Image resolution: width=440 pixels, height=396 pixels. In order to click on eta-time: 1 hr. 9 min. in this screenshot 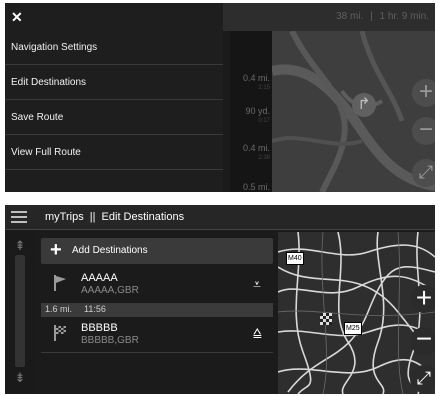, I will do `click(404, 16)`.